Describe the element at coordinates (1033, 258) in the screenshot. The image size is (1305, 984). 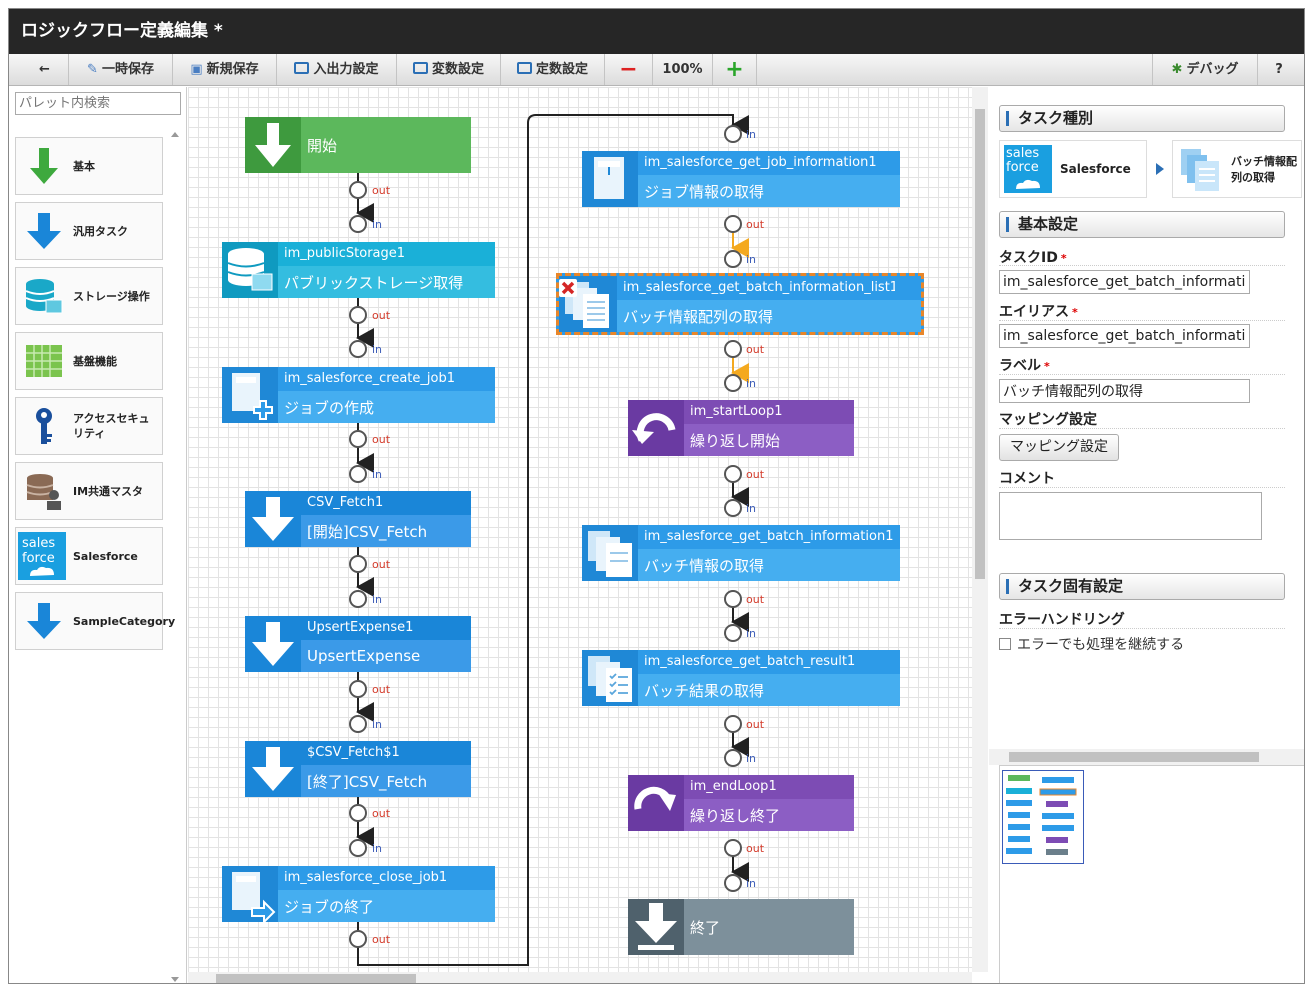
I see `task-id-label: タスクID *` at that location.